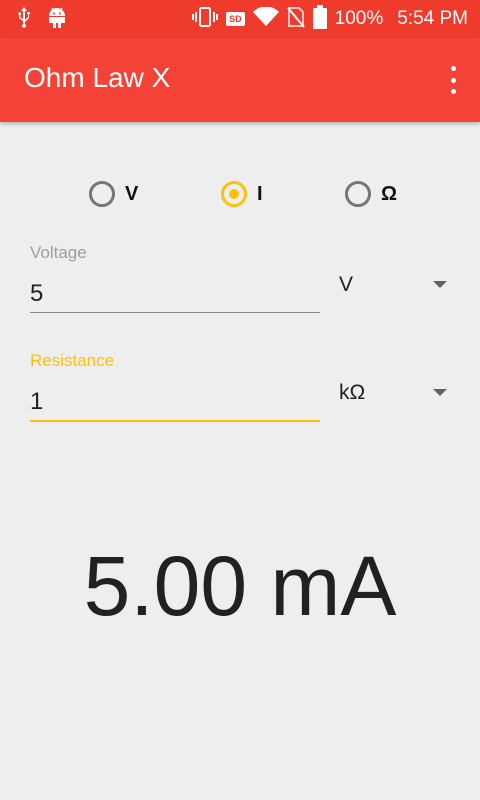 The width and height of the screenshot is (480, 800). Describe the element at coordinates (57, 19) in the screenshot. I see `android-debug-icon` at that location.